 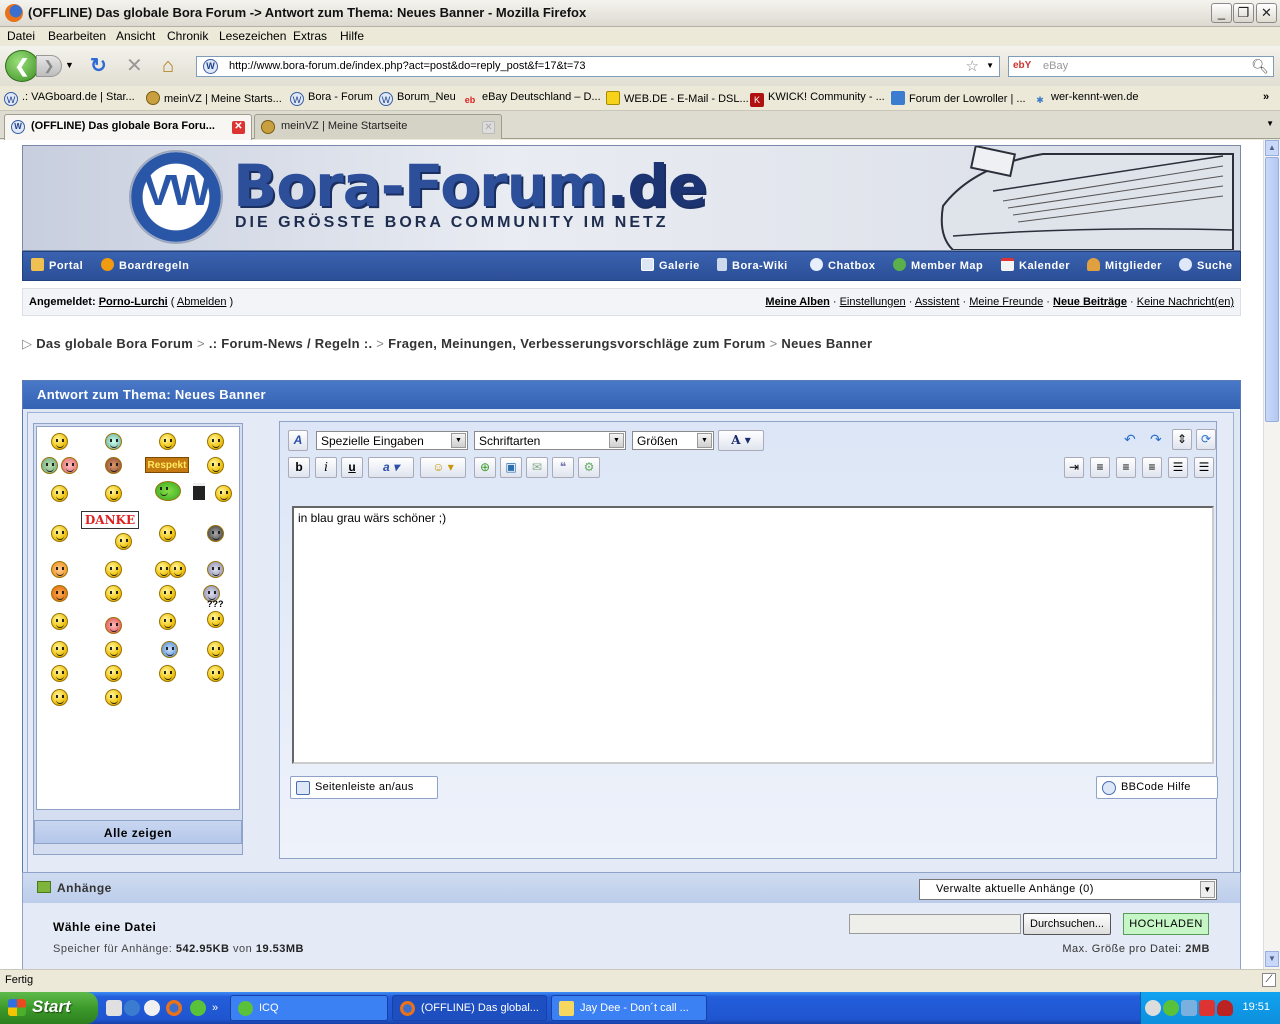 I want to click on indent-icon: ⇥, so click(x=1074, y=467).